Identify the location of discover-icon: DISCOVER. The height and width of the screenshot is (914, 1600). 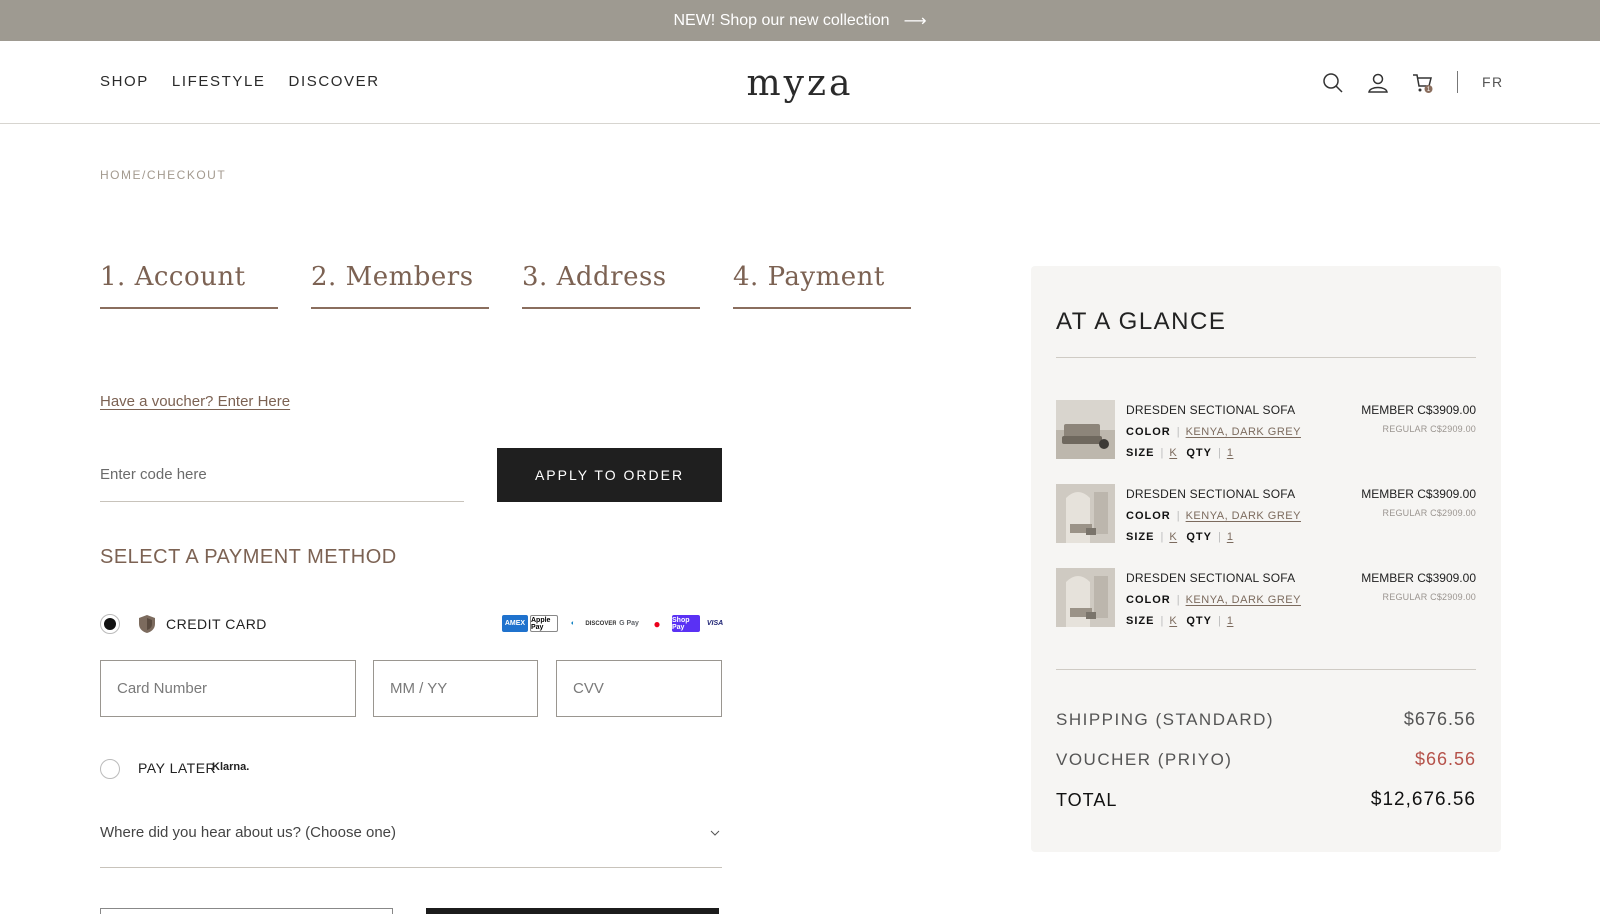
(601, 623).